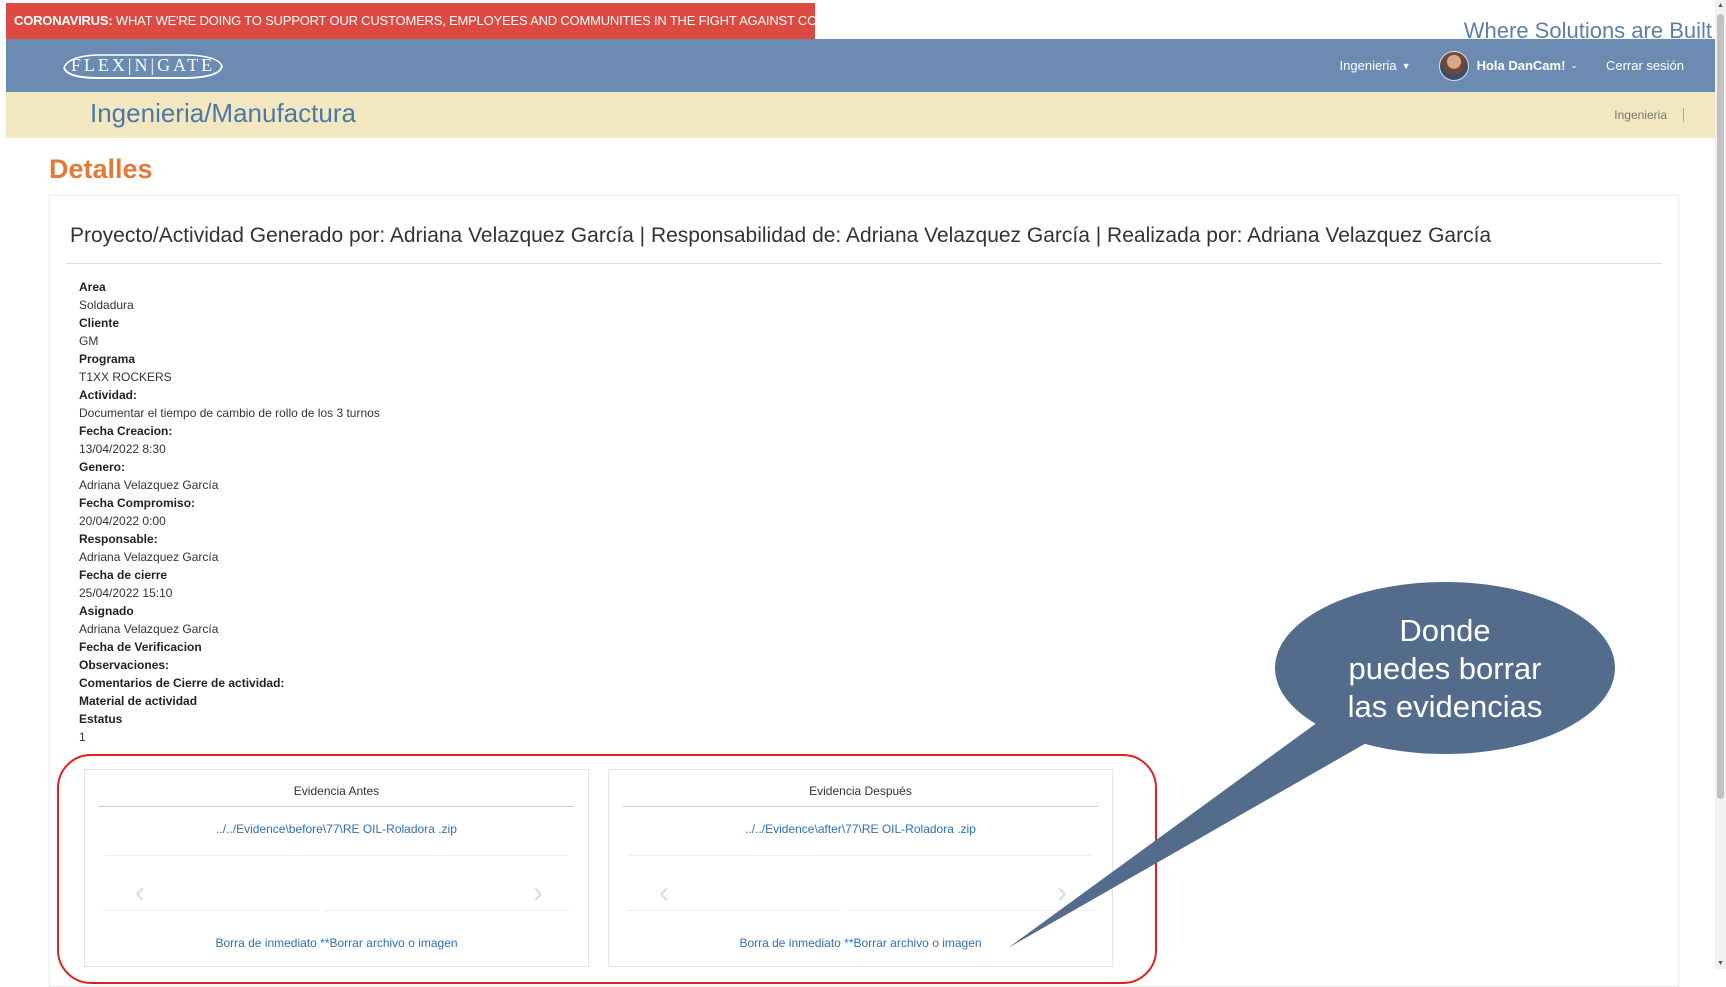 The height and width of the screenshot is (987, 1726). What do you see at coordinates (102, 467) in the screenshot?
I see `field-label: Genero:` at bounding box center [102, 467].